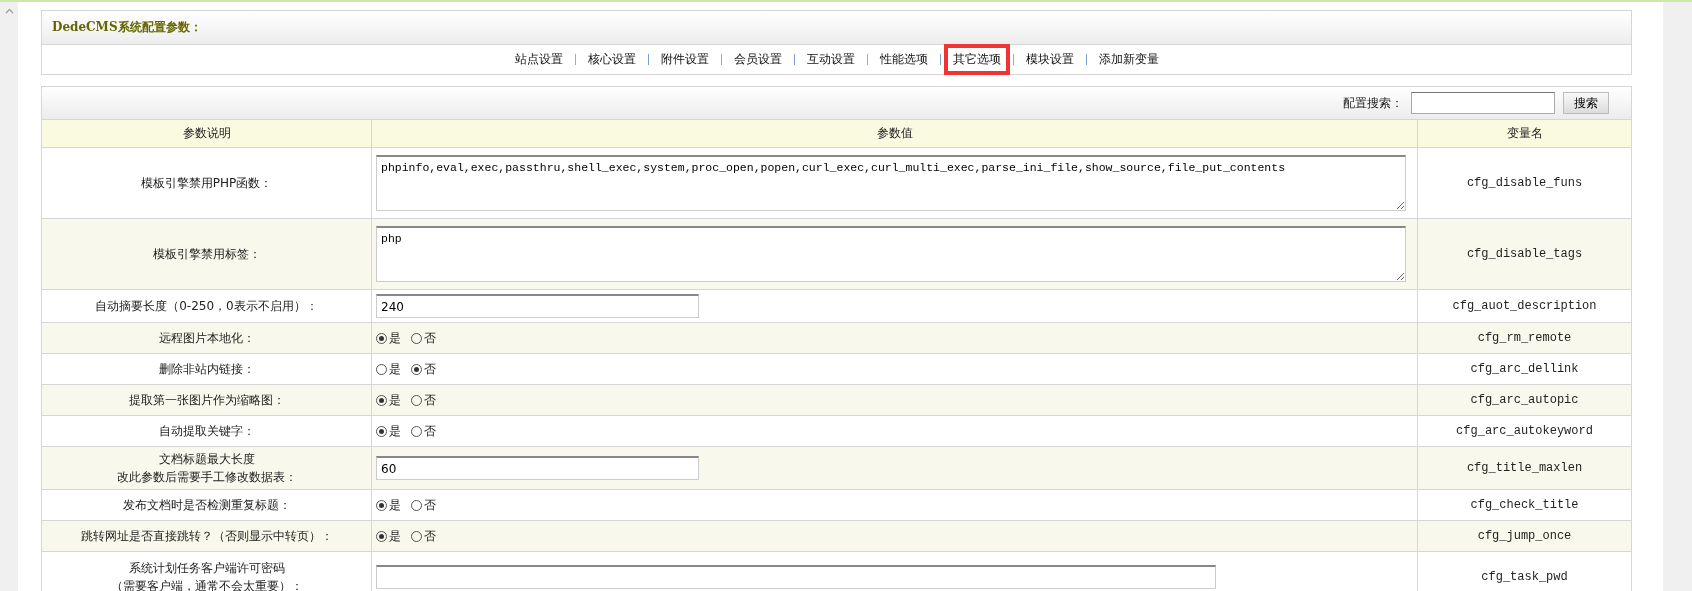 The image size is (1692, 591). I want to click on variable-name: cfg_task_pwd, so click(1524, 577).